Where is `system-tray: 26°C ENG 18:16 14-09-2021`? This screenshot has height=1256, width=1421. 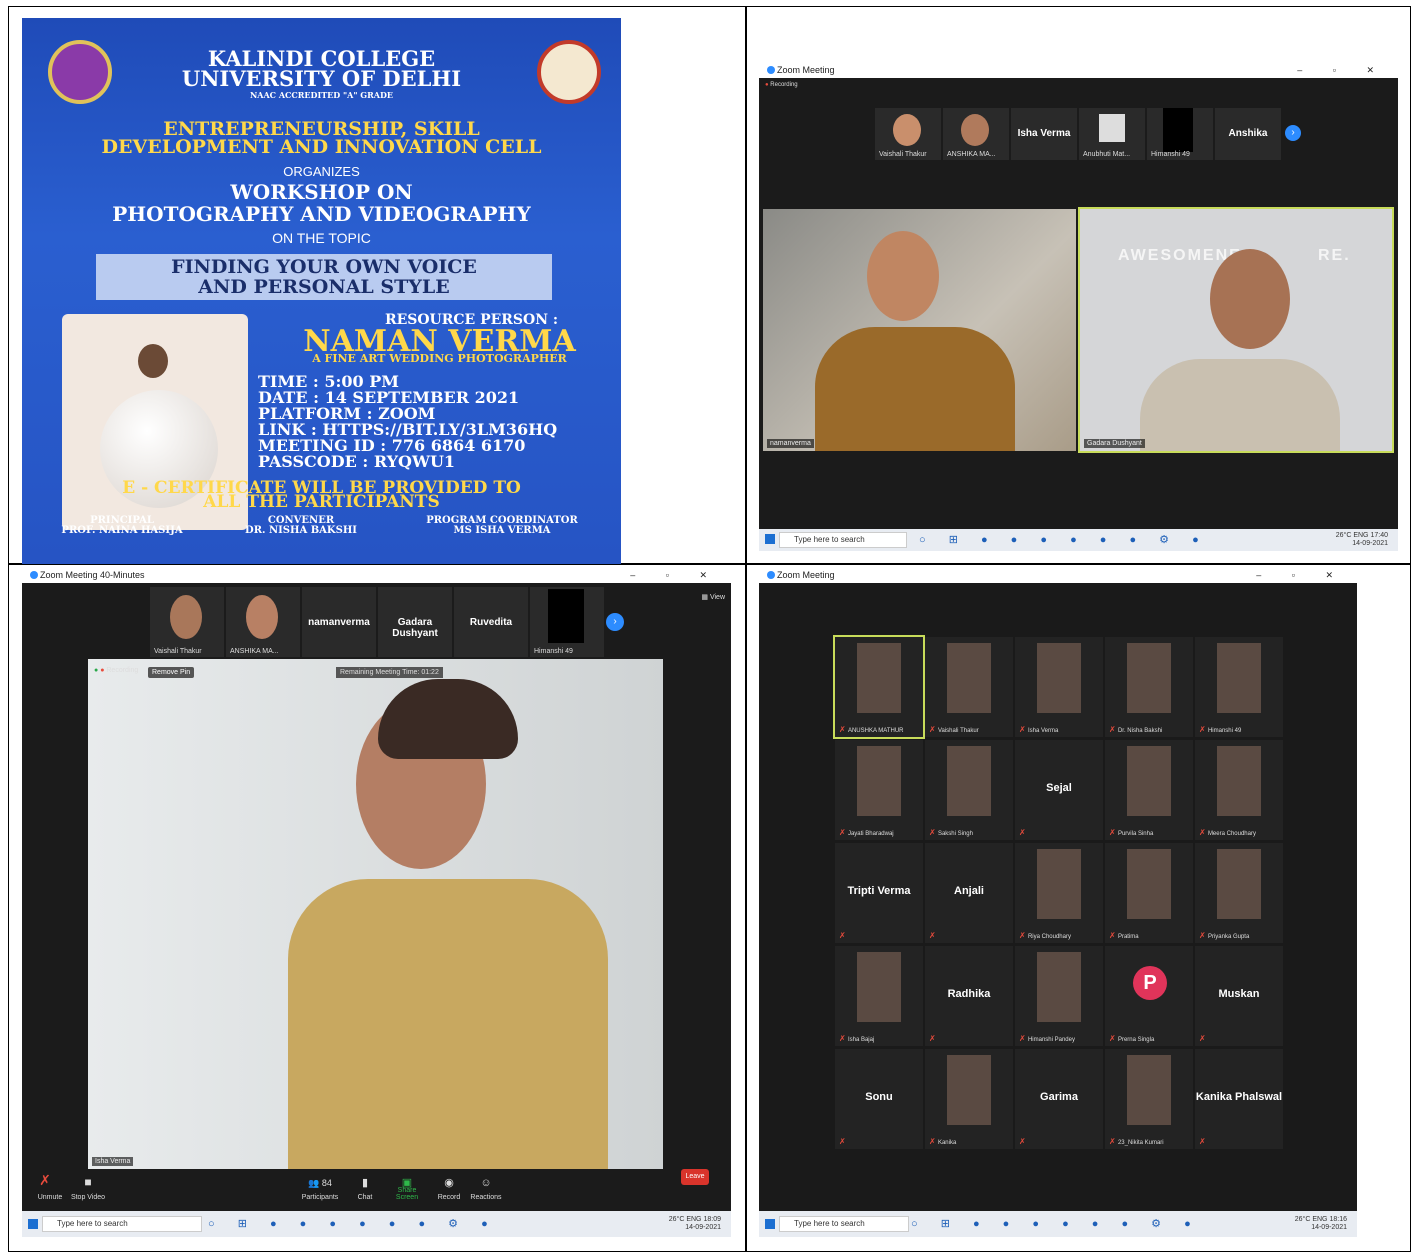 system-tray: 26°C ENG 18:16 14-09-2021 is located at coordinates (1320, 1223).